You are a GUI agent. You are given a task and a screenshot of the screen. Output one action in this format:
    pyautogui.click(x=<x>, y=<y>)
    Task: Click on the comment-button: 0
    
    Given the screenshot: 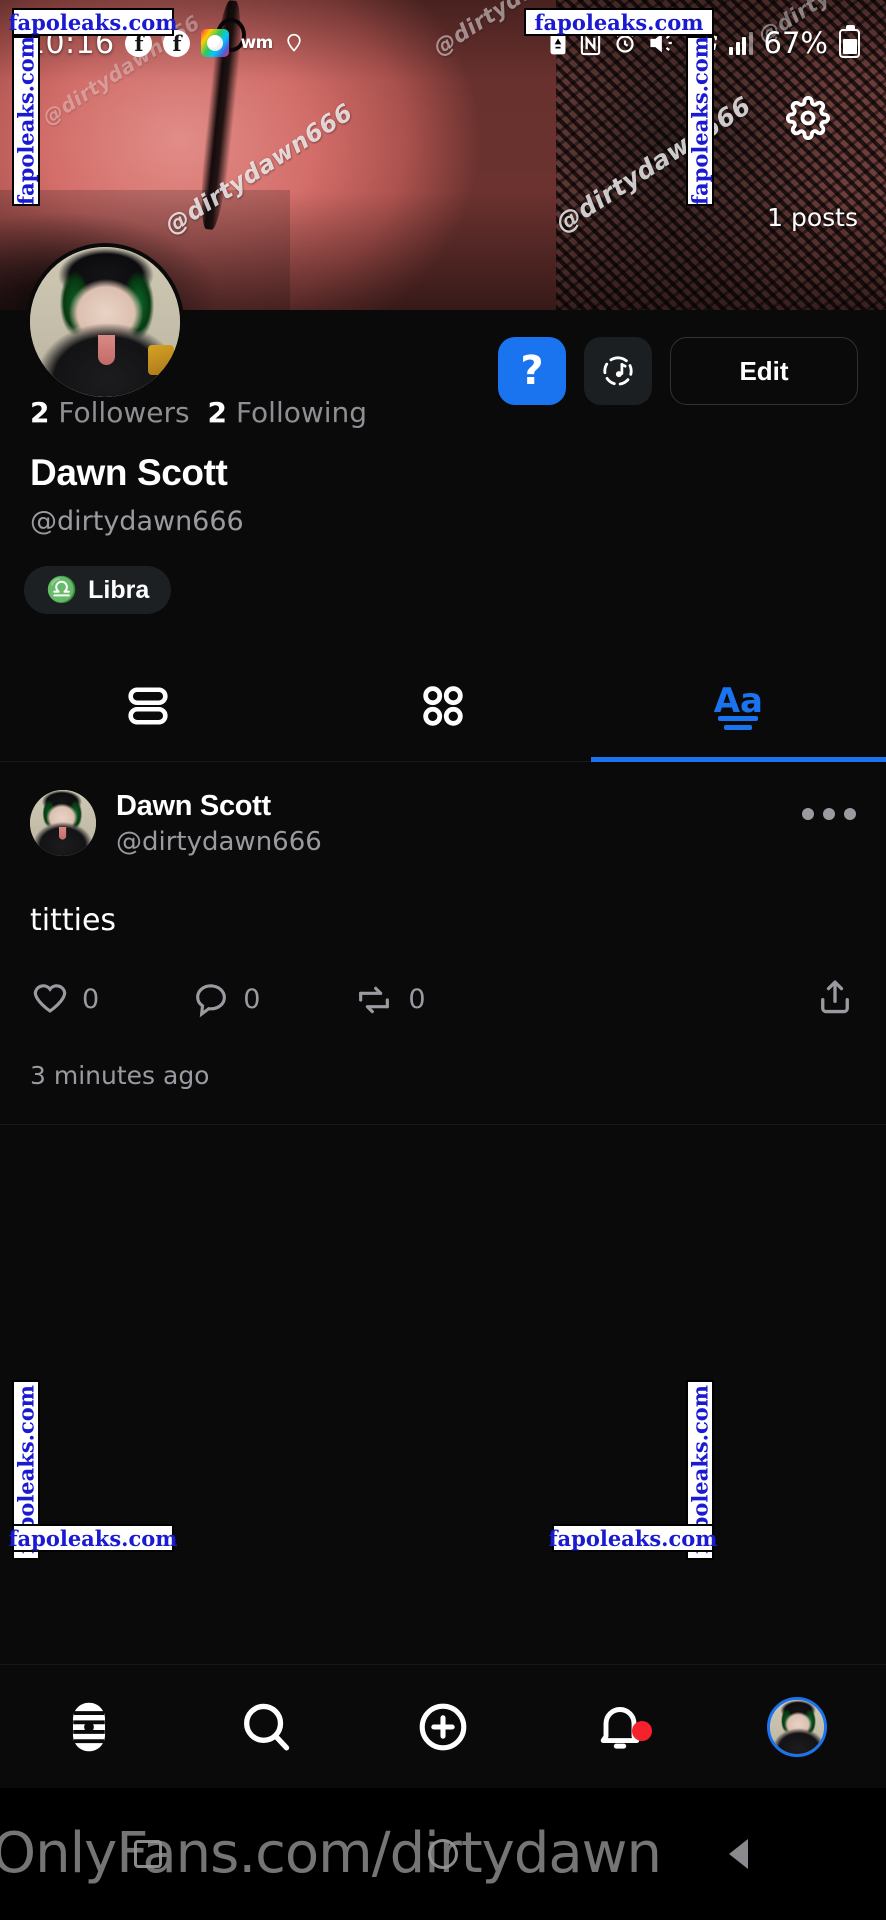 What is the action you would take?
    pyautogui.click(x=225, y=1000)
    